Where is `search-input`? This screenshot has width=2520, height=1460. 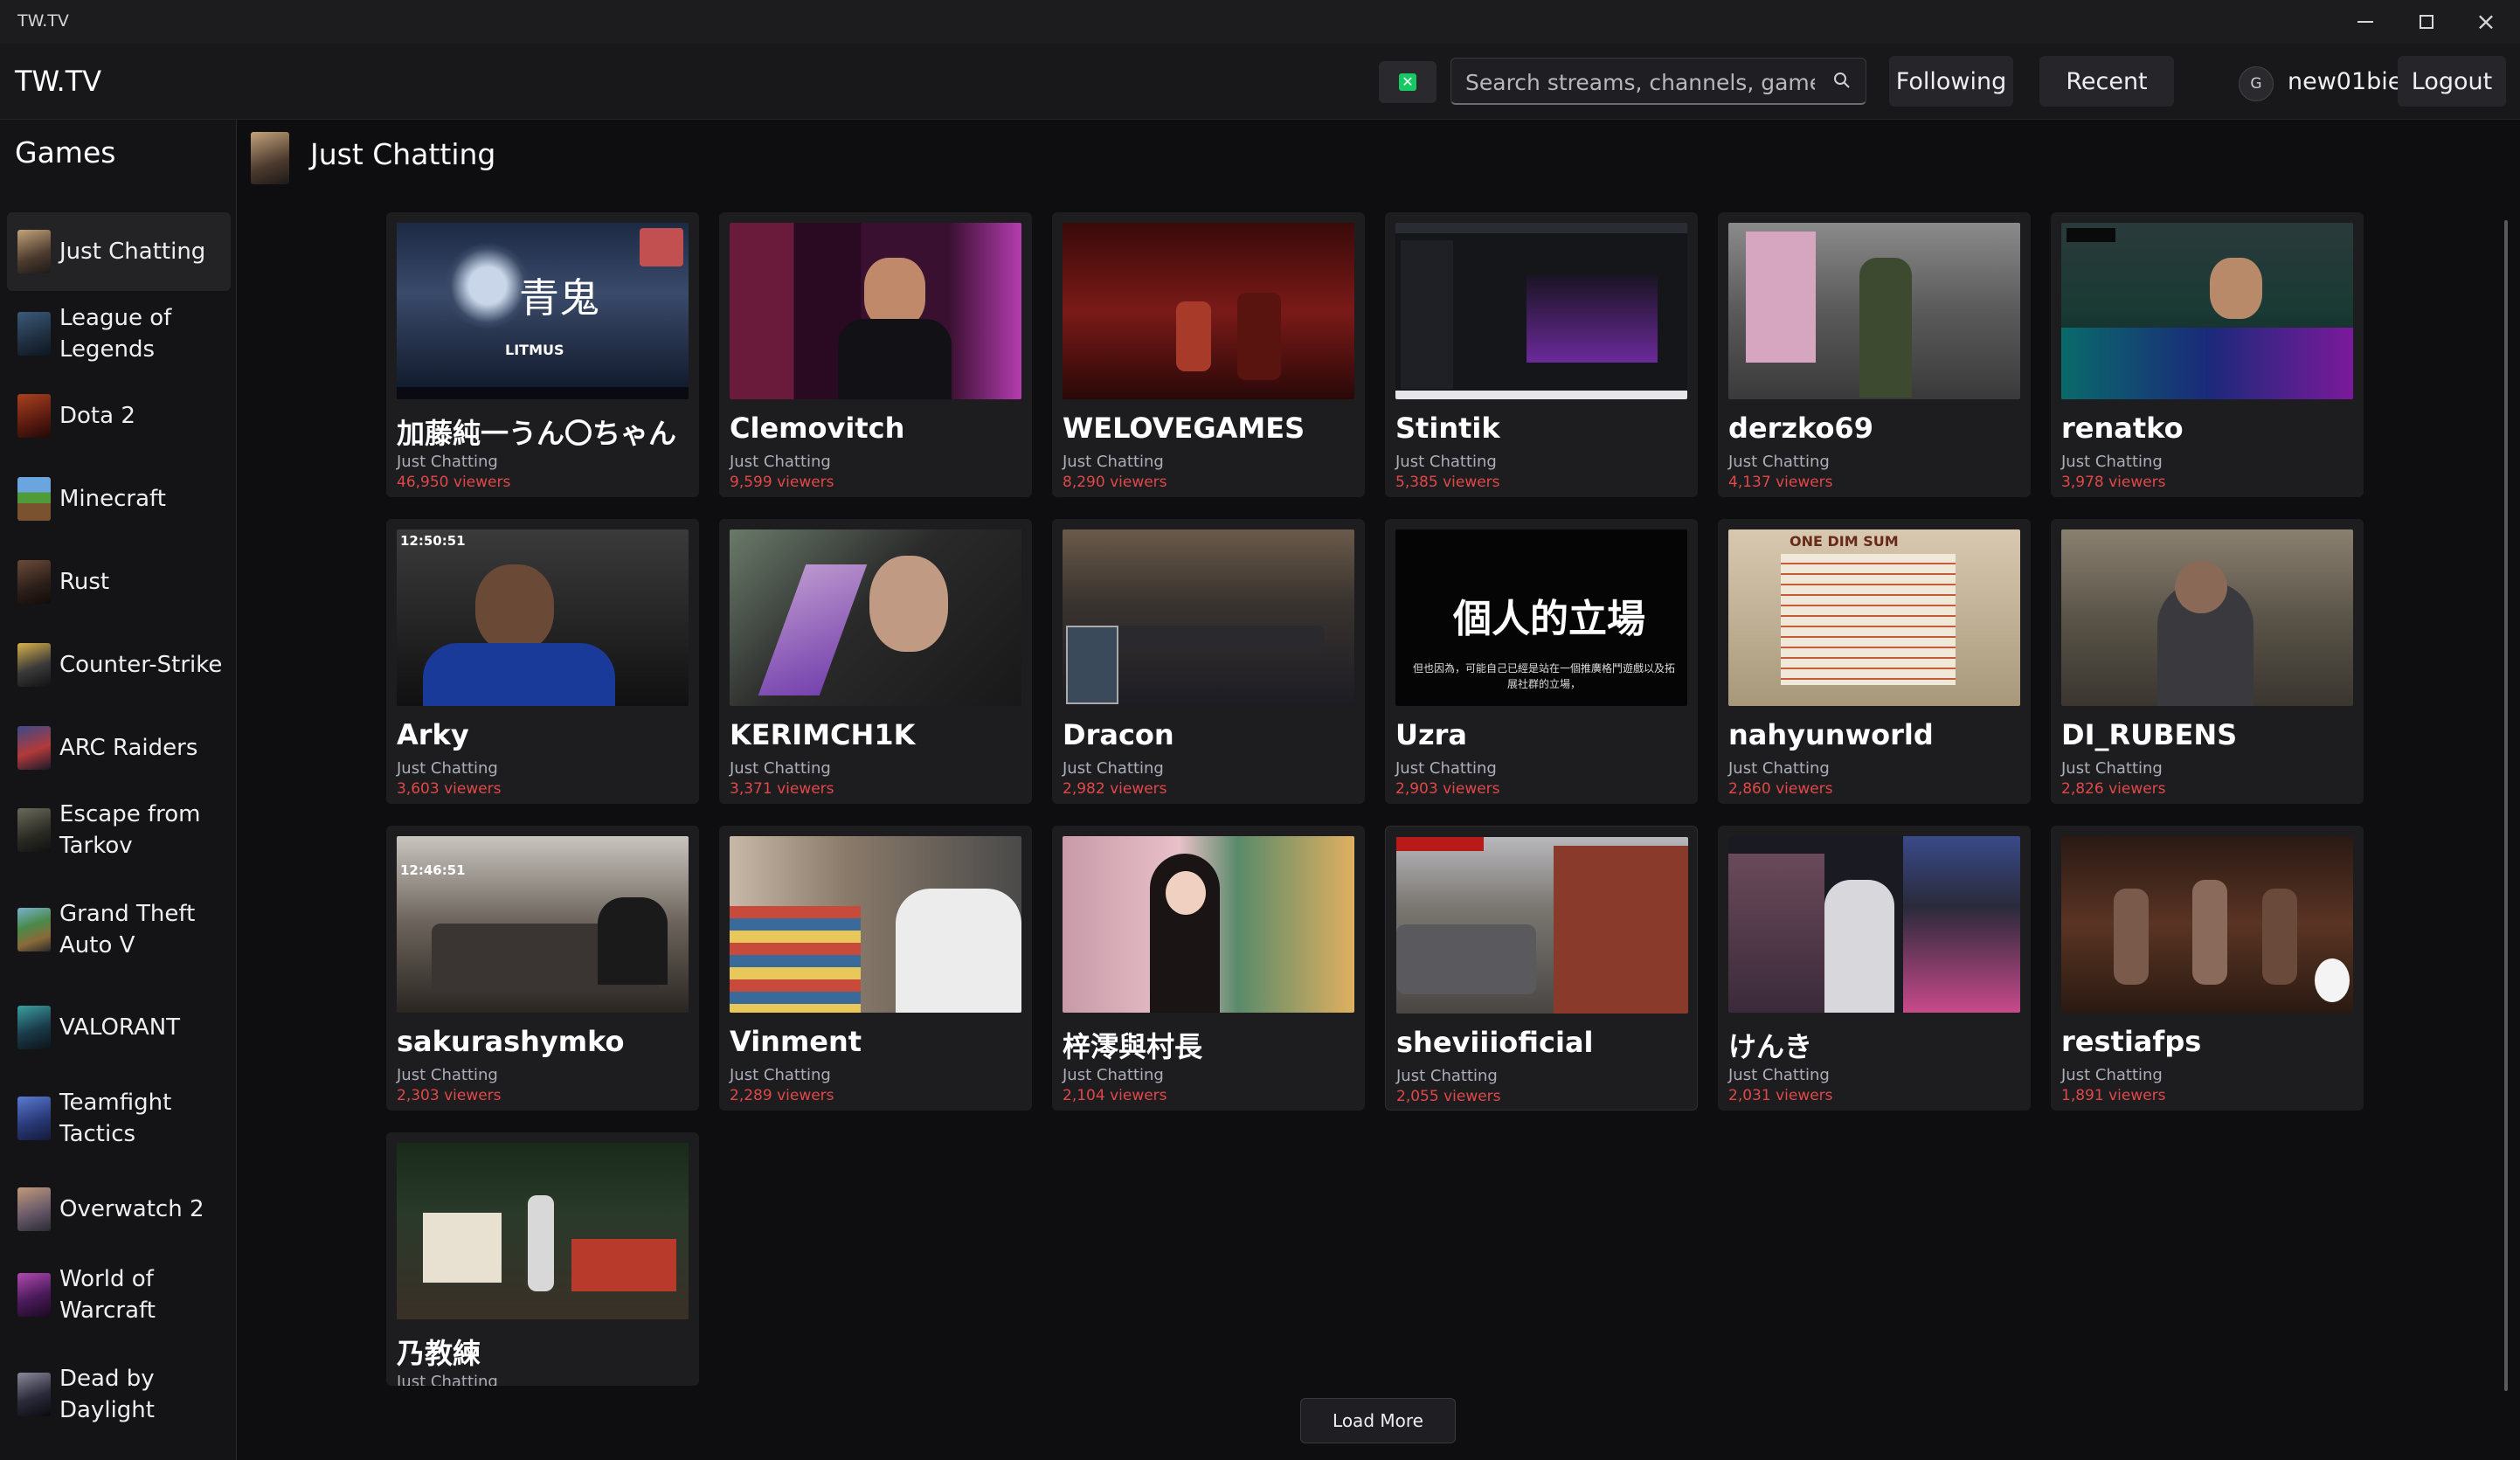 search-input is located at coordinates (1640, 82).